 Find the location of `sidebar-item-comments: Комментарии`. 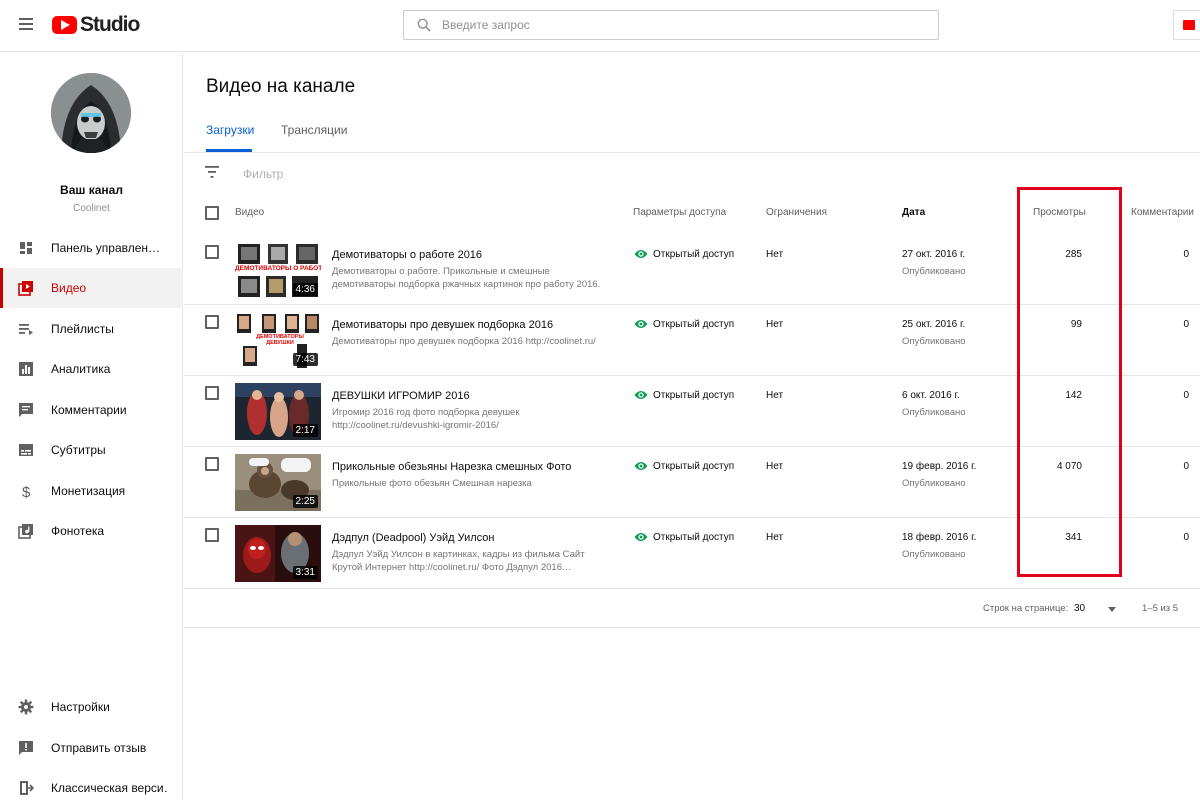

sidebar-item-comments: Комментарии is located at coordinates (91, 410).